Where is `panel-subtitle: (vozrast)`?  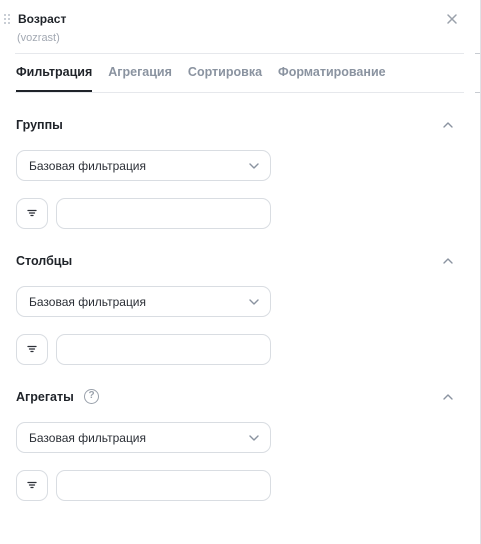
panel-subtitle: (vozrast) is located at coordinates (38, 38).